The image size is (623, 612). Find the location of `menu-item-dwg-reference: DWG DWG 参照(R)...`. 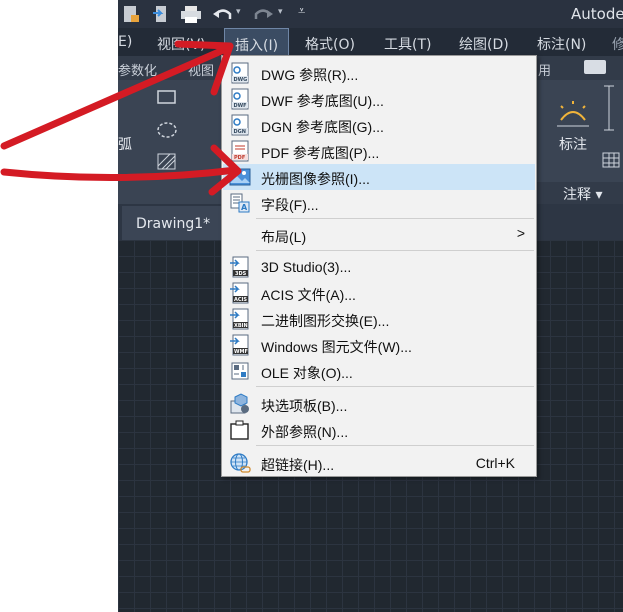

menu-item-dwg-reference: DWG DWG 参照(R)... is located at coordinates (379, 73).